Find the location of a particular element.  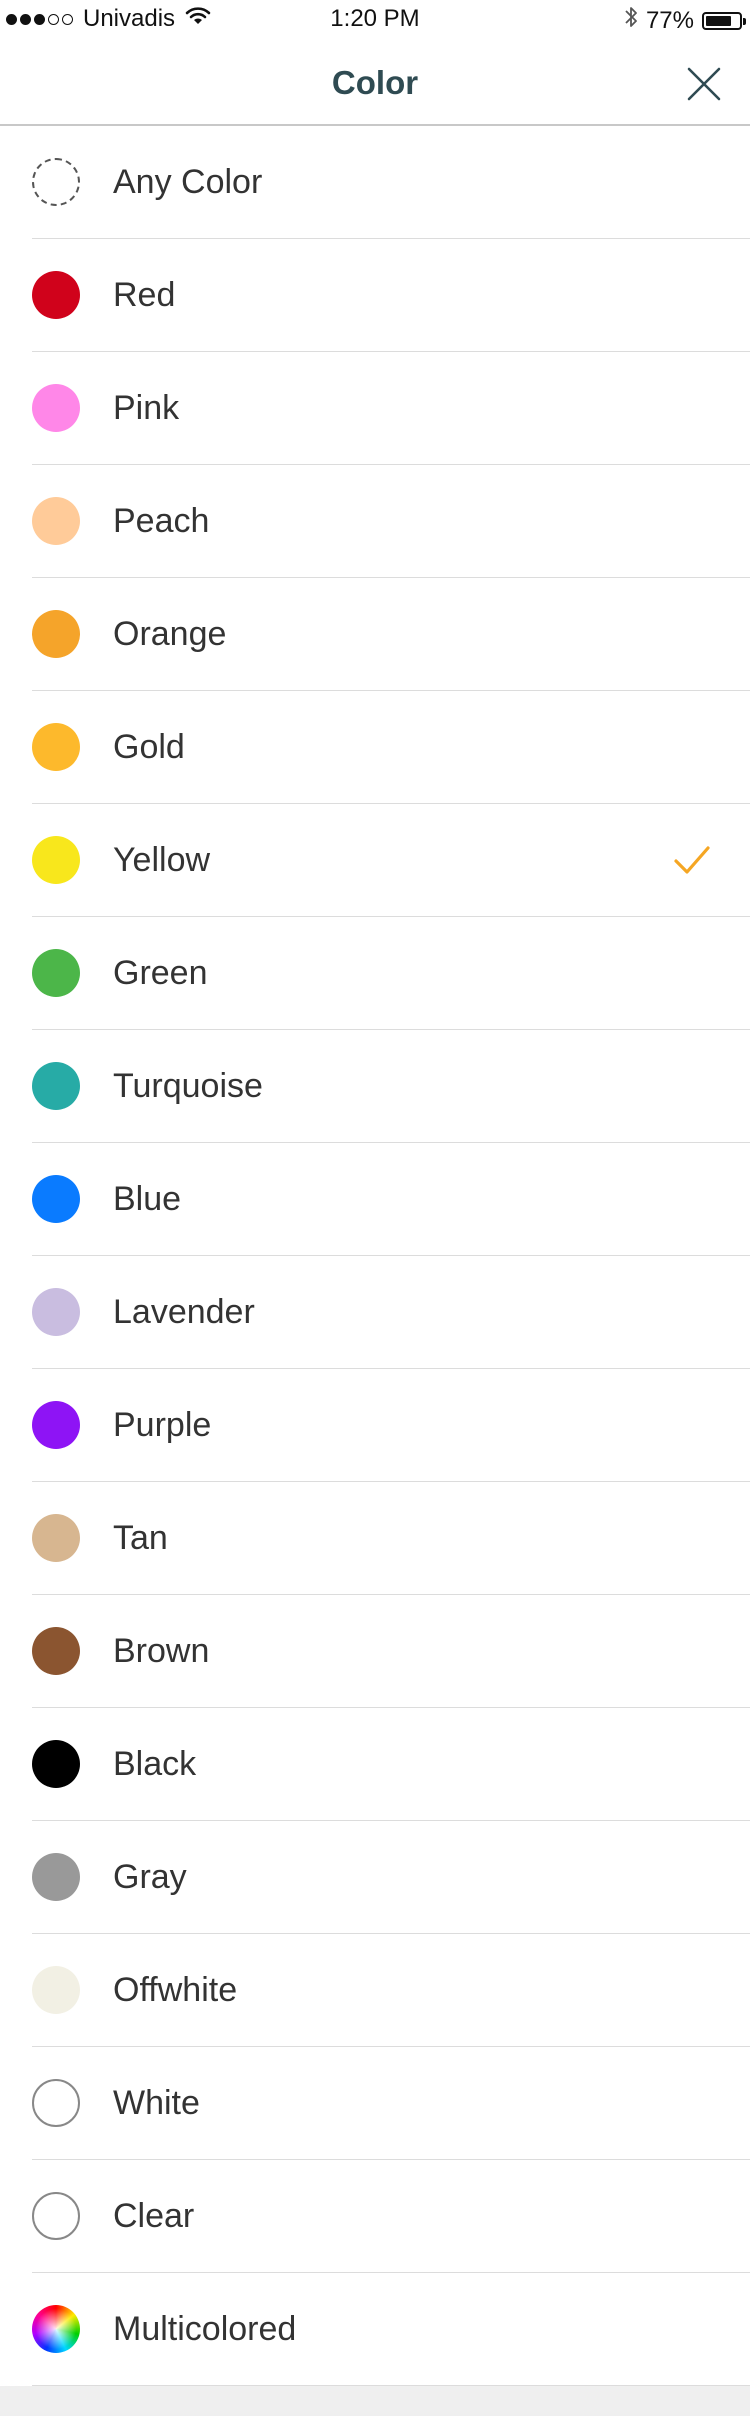

battery-level is located at coordinates (718, 20).